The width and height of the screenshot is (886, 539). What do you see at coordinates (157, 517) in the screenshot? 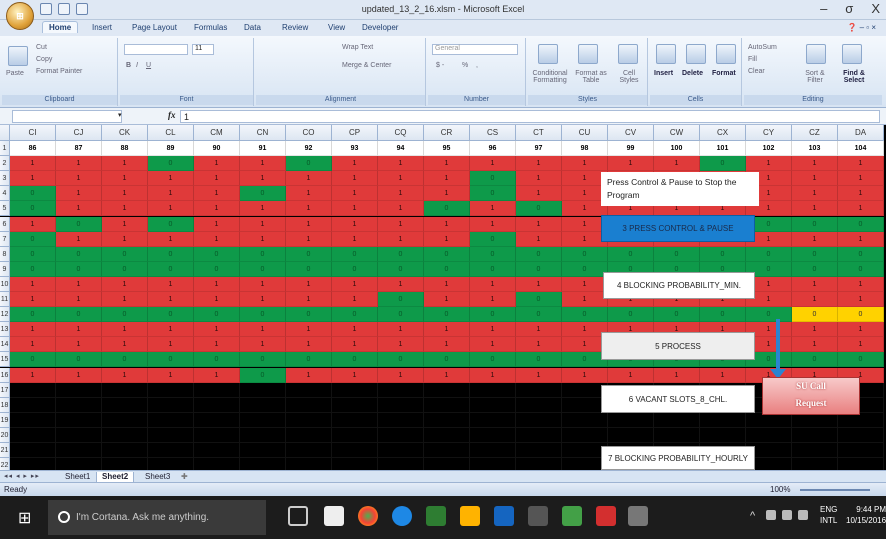
I see `cortana-search-box: I'm Cortana. Ask me anything.` at bounding box center [157, 517].